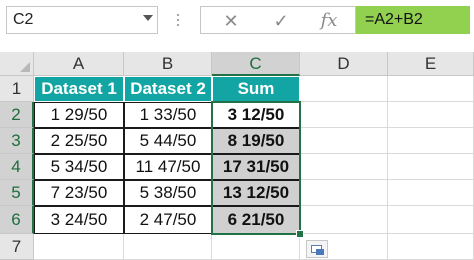 This screenshot has width=474, height=260. What do you see at coordinates (256, 167) in the screenshot?
I see `table-cell: 17 31/50` at bounding box center [256, 167].